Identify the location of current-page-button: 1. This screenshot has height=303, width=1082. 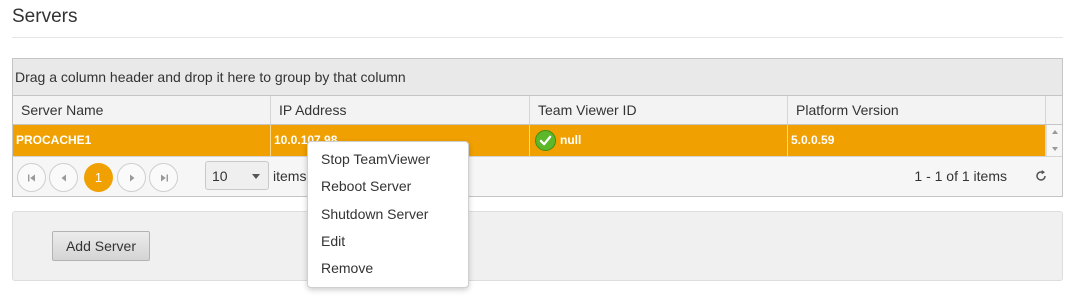
(98, 177).